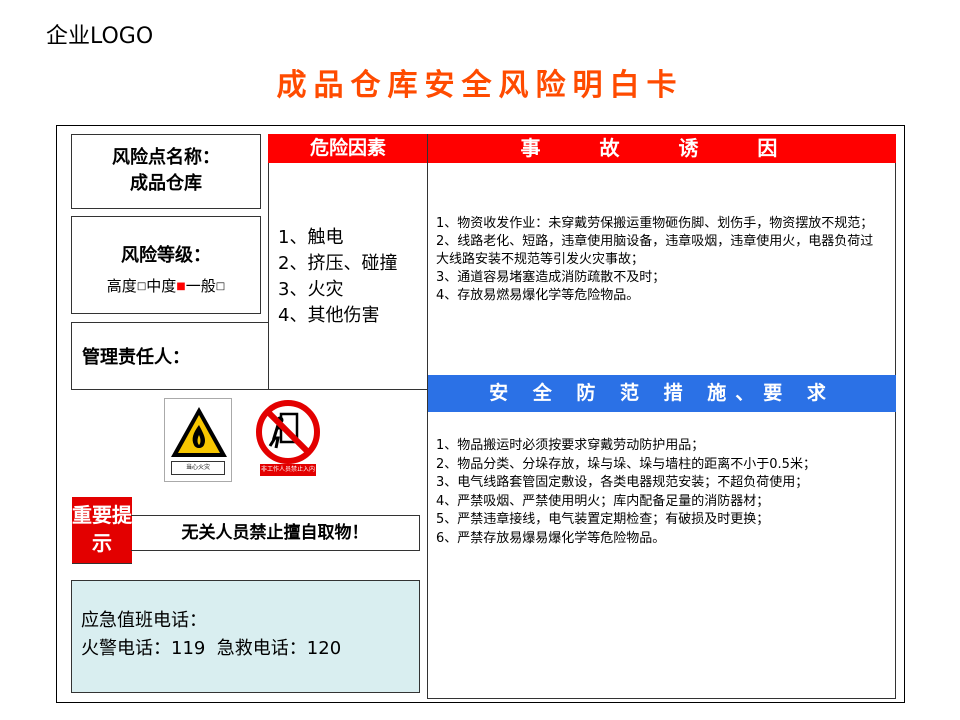  Describe the element at coordinates (166, 183) in the screenshot. I see `risk-point-value: 成品仓库` at that location.